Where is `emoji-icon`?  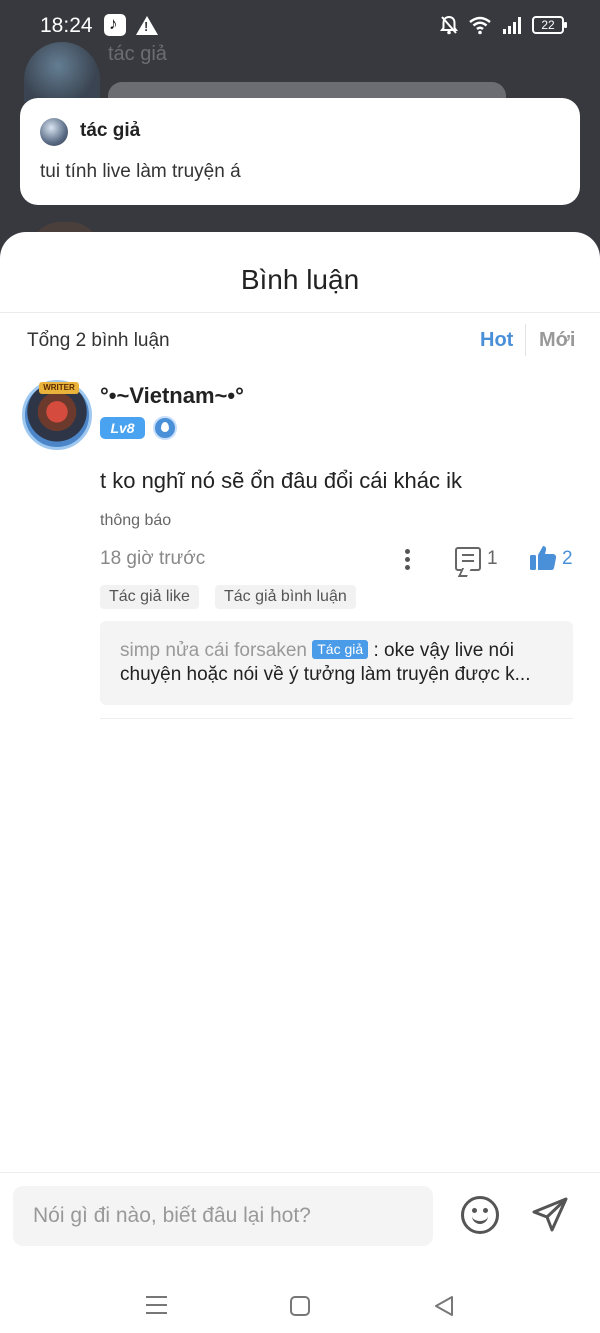
emoji-icon is located at coordinates (480, 1215).